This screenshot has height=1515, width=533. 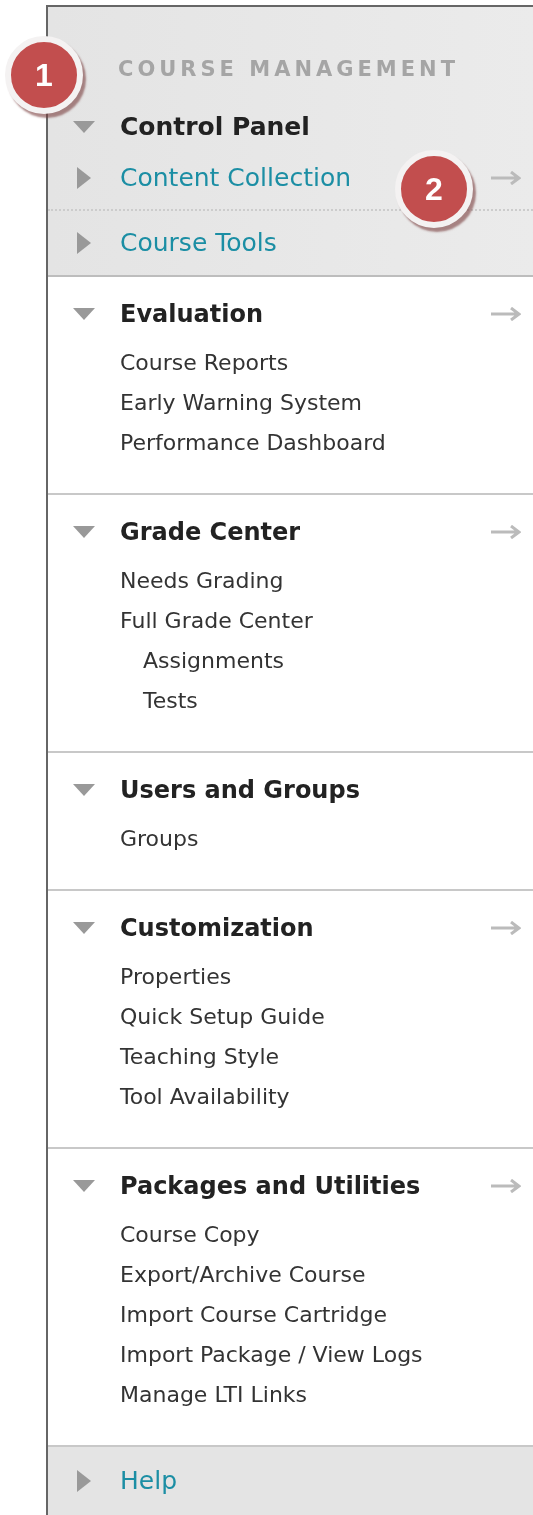 I want to click on menu-link: Full Grade Center, so click(x=290, y=621).